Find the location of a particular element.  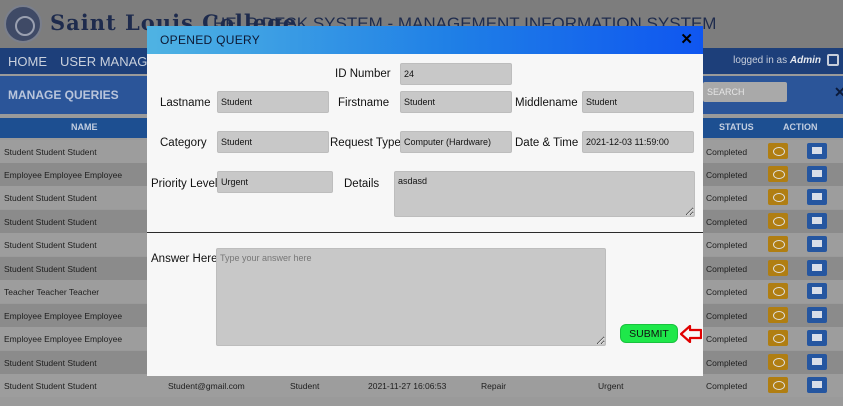

cell-name: Teacher Teacher Teacher is located at coordinates (52, 292).